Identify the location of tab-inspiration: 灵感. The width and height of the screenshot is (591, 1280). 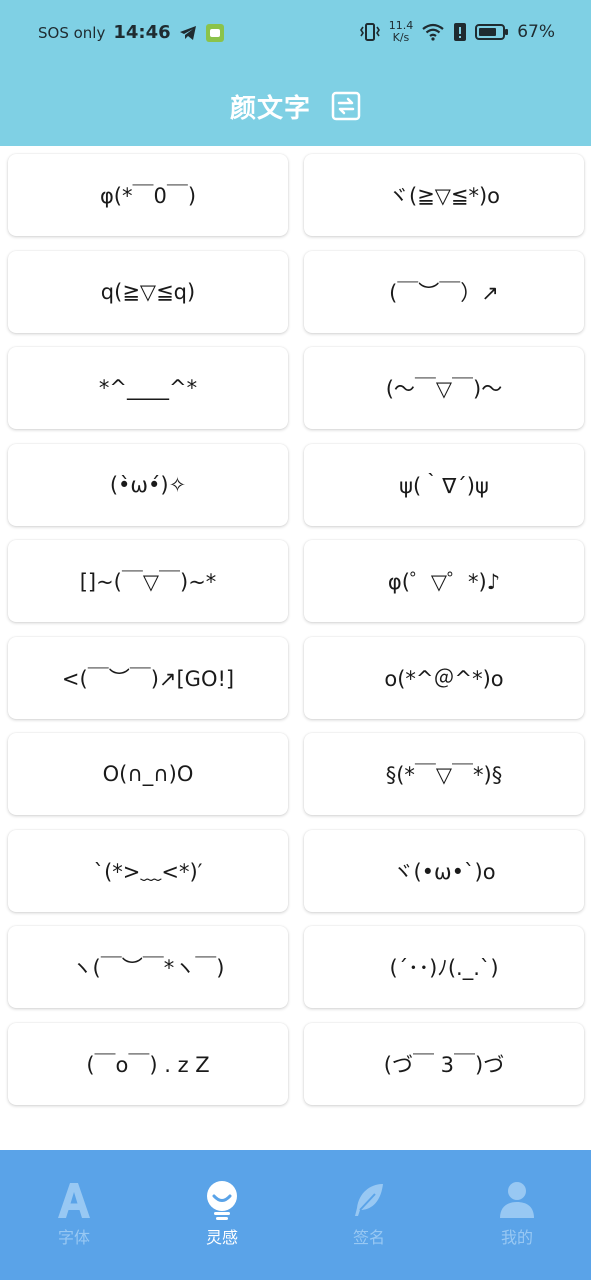
(222, 1215).